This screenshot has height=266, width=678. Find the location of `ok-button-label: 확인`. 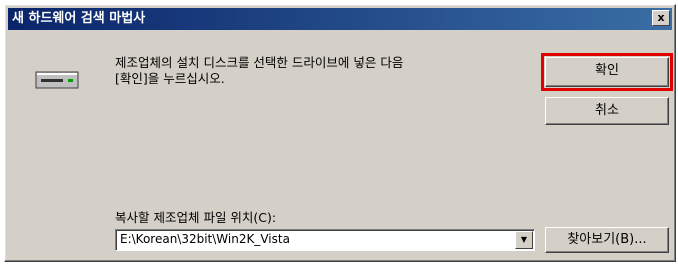

ok-button-label: 확인 is located at coordinates (607, 70).